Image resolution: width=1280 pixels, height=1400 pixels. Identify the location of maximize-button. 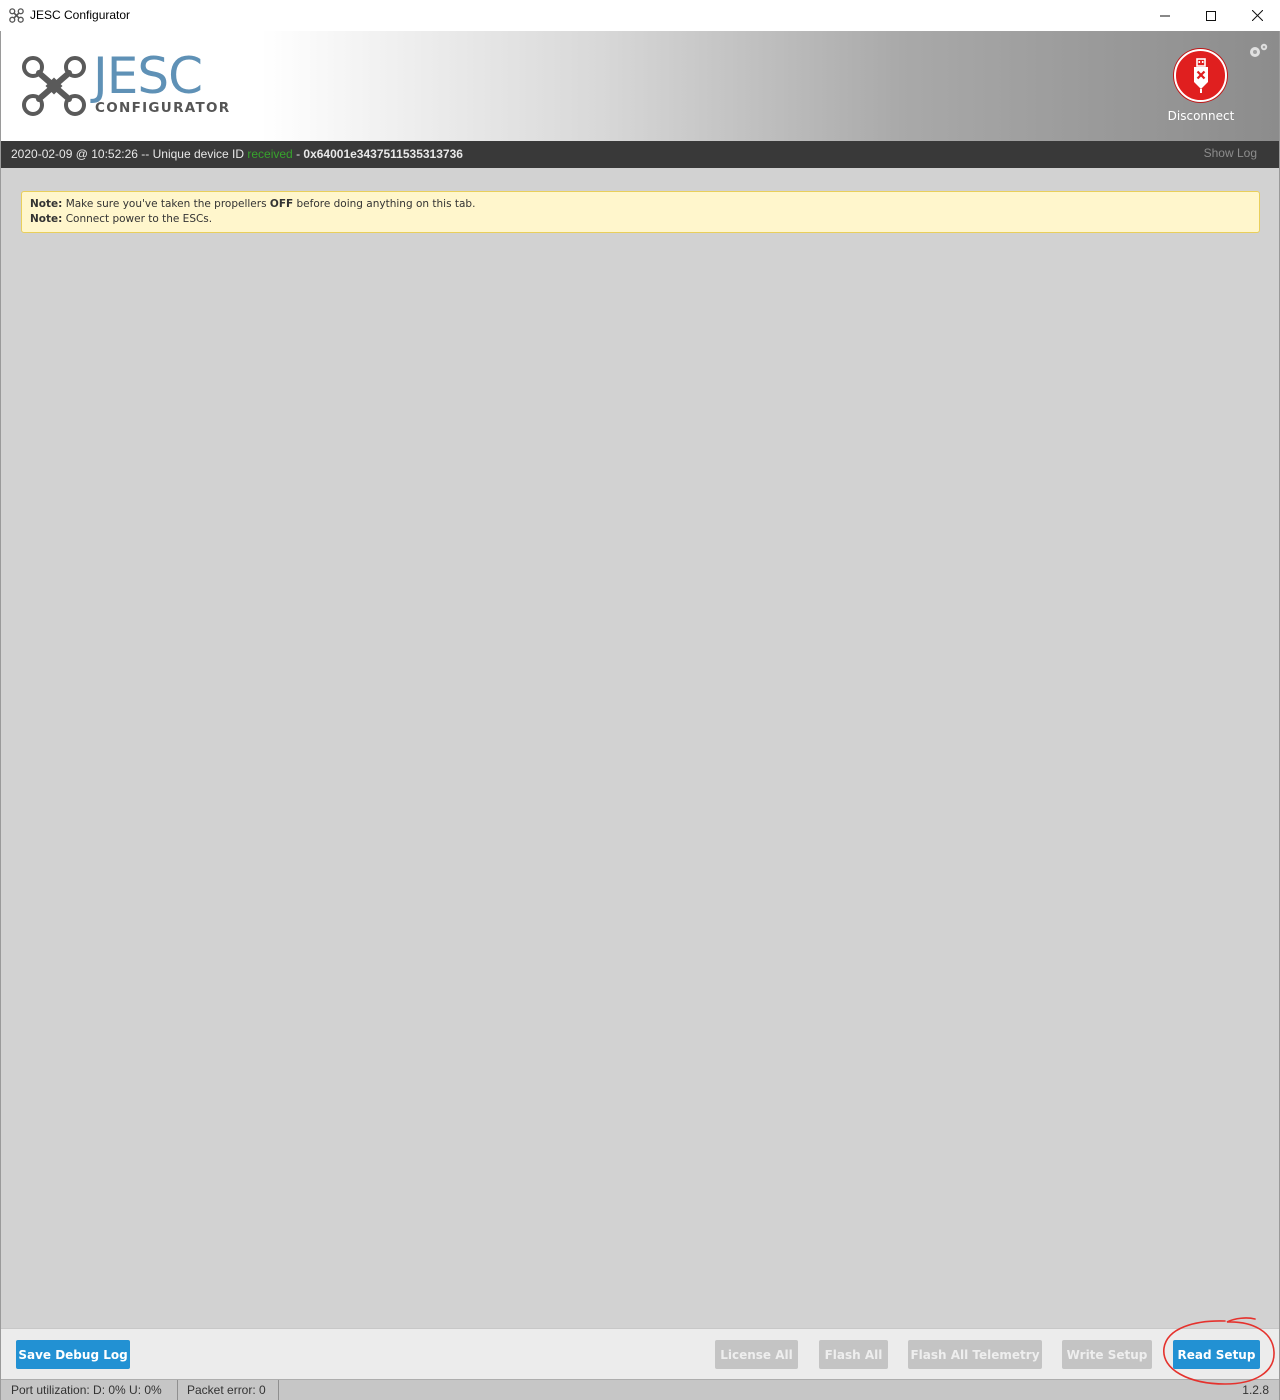
(1211, 15).